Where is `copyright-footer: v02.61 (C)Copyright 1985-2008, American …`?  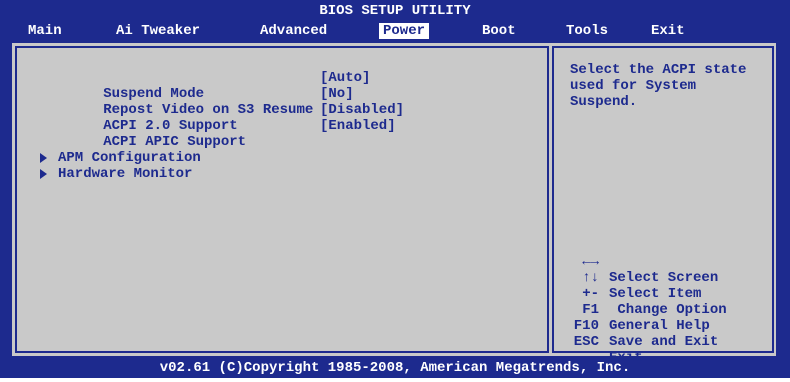 copyright-footer: v02.61 (C)Copyright 1985-2008, American … is located at coordinates (395, 368).